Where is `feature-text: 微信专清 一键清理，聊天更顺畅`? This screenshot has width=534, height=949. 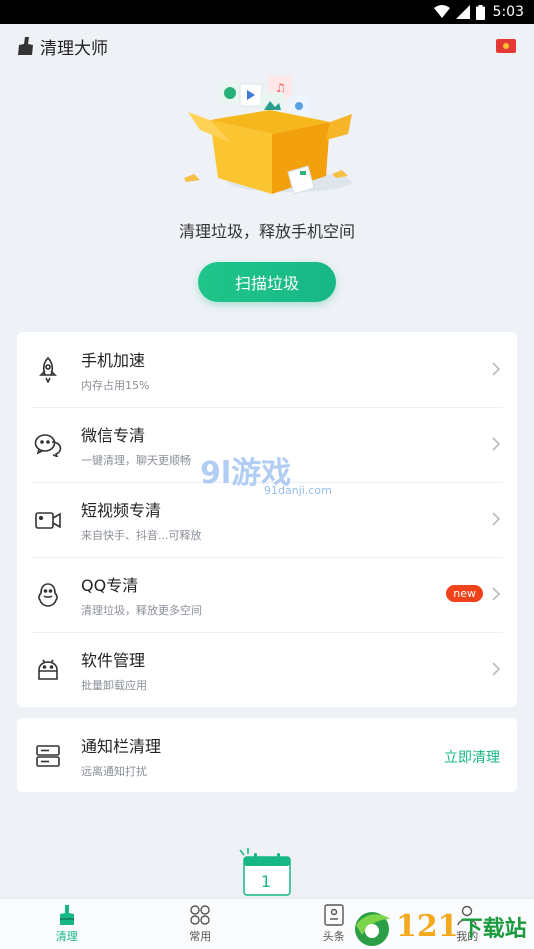 feature-text: 微信专清 一键清理，聊天更顺畅 is located at coordinates (299, 445).